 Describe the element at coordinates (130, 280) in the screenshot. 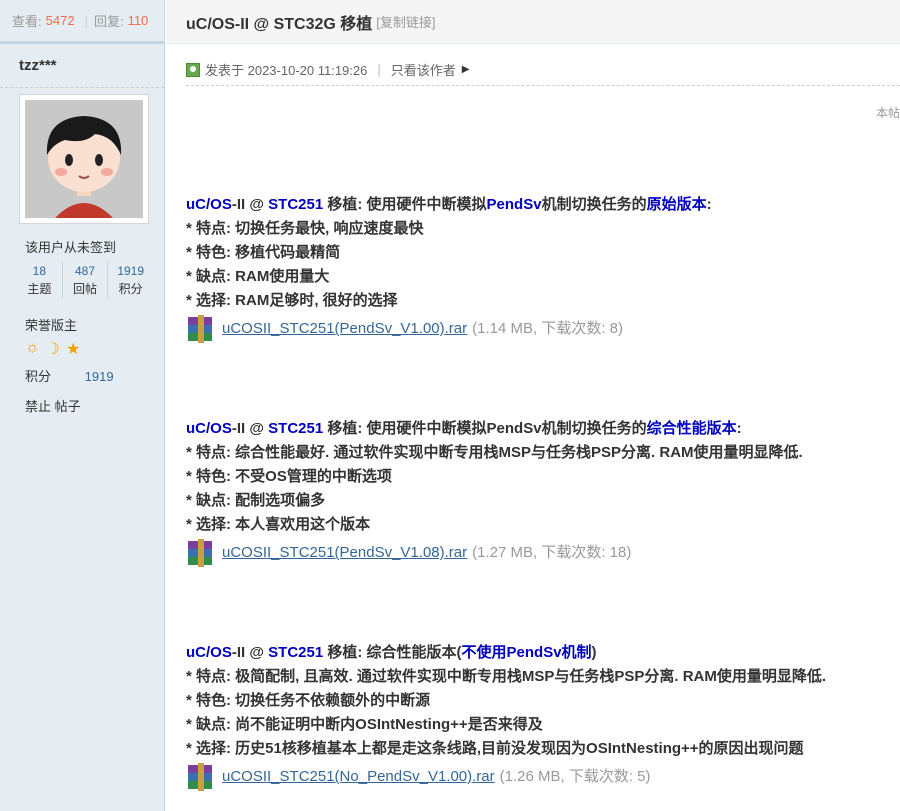

I see `stat-points: 1919 积分` at that location.